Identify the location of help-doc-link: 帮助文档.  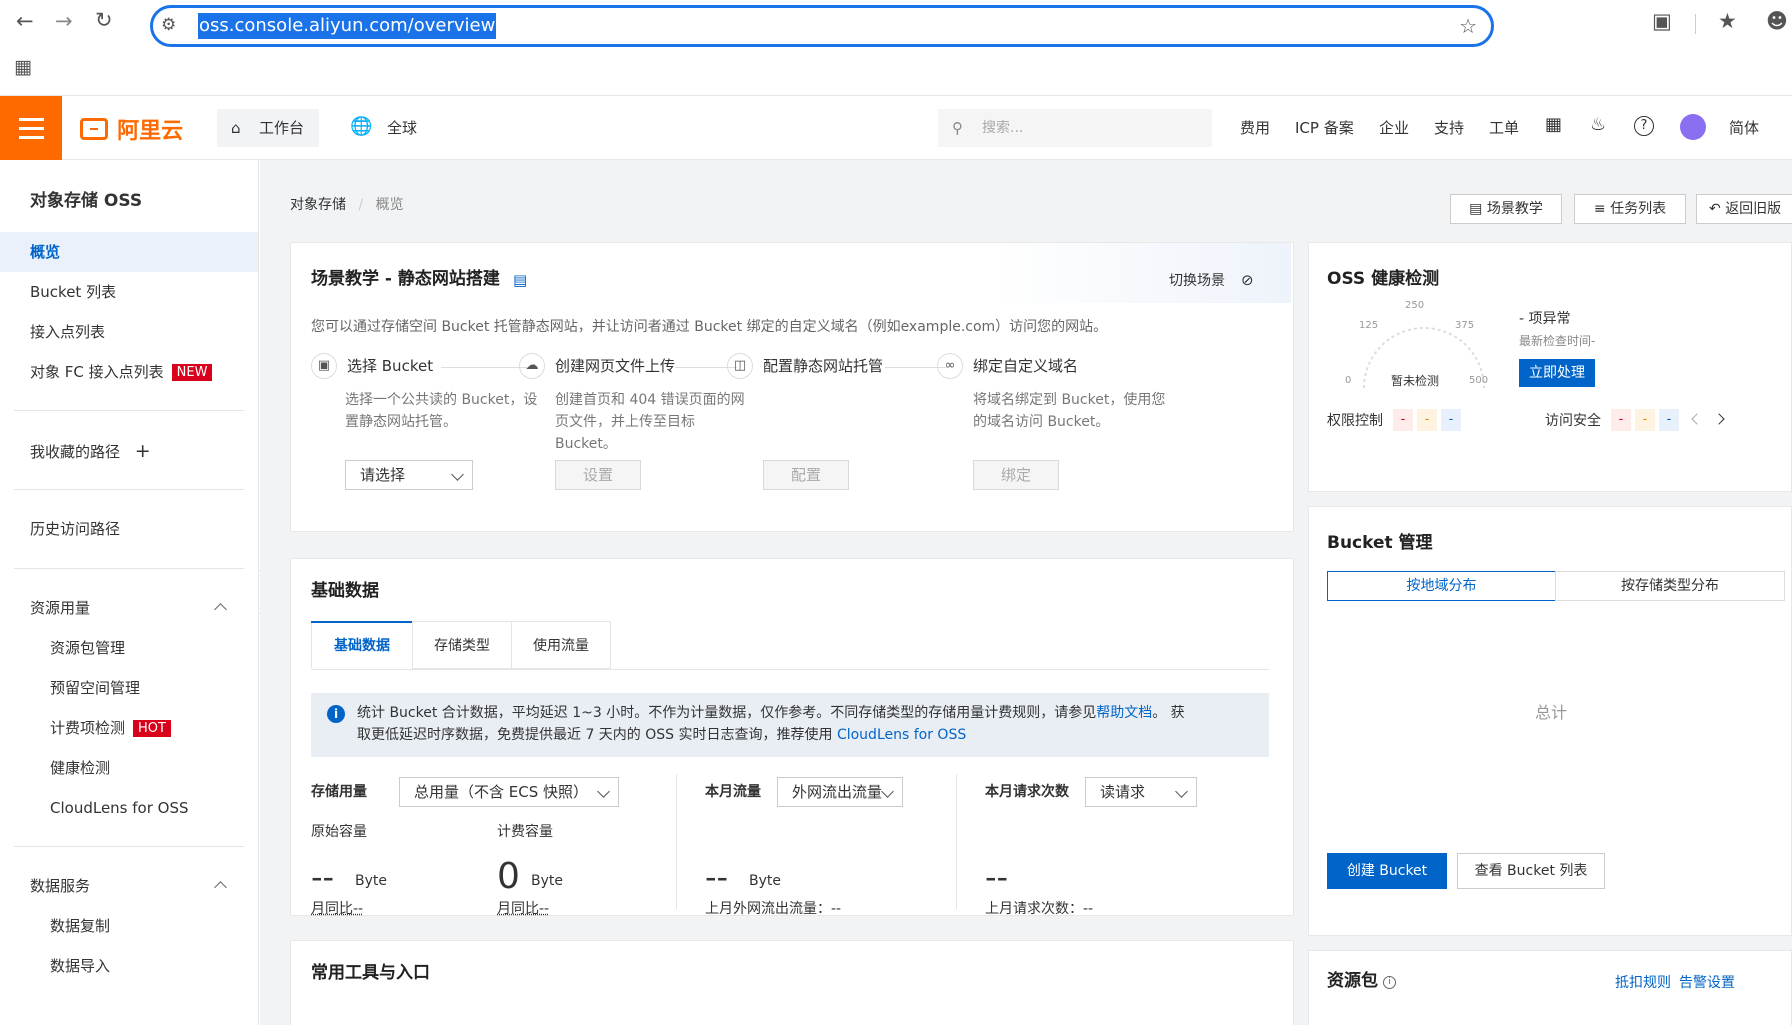
(1124, 713).